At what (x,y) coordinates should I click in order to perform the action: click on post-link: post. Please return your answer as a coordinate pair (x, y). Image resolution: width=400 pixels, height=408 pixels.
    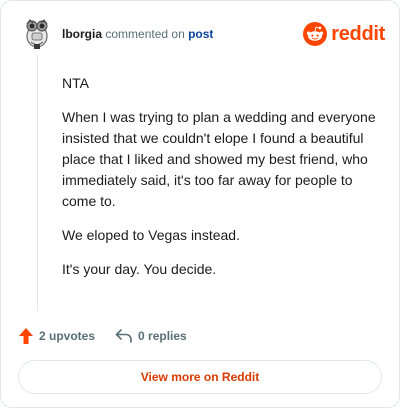
    Looking at the image, I should click on (200, 34).